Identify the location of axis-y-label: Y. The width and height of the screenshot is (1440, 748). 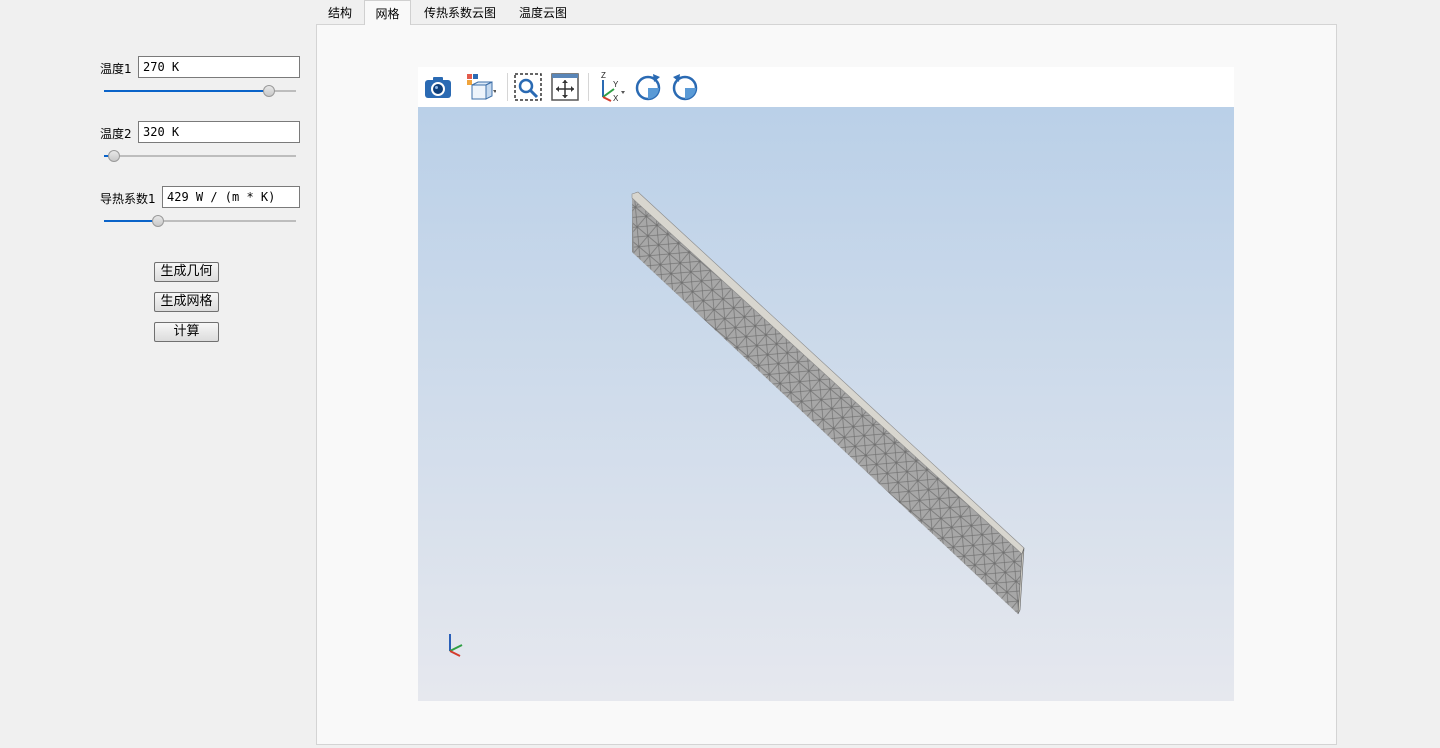
(616, 84).